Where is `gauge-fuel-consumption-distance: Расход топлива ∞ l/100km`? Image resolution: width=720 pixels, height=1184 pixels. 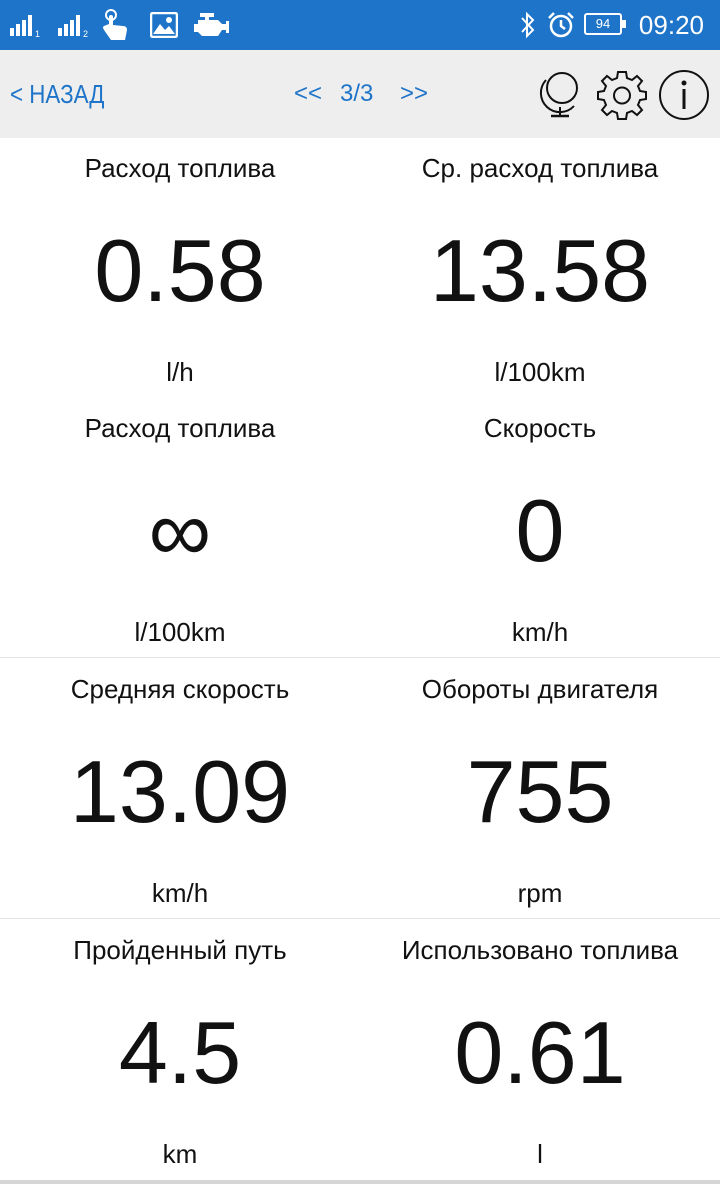 gauge-fuel-consumption-distance: Расход топлива ∞ l/100km is located at coordinates (180, 528).